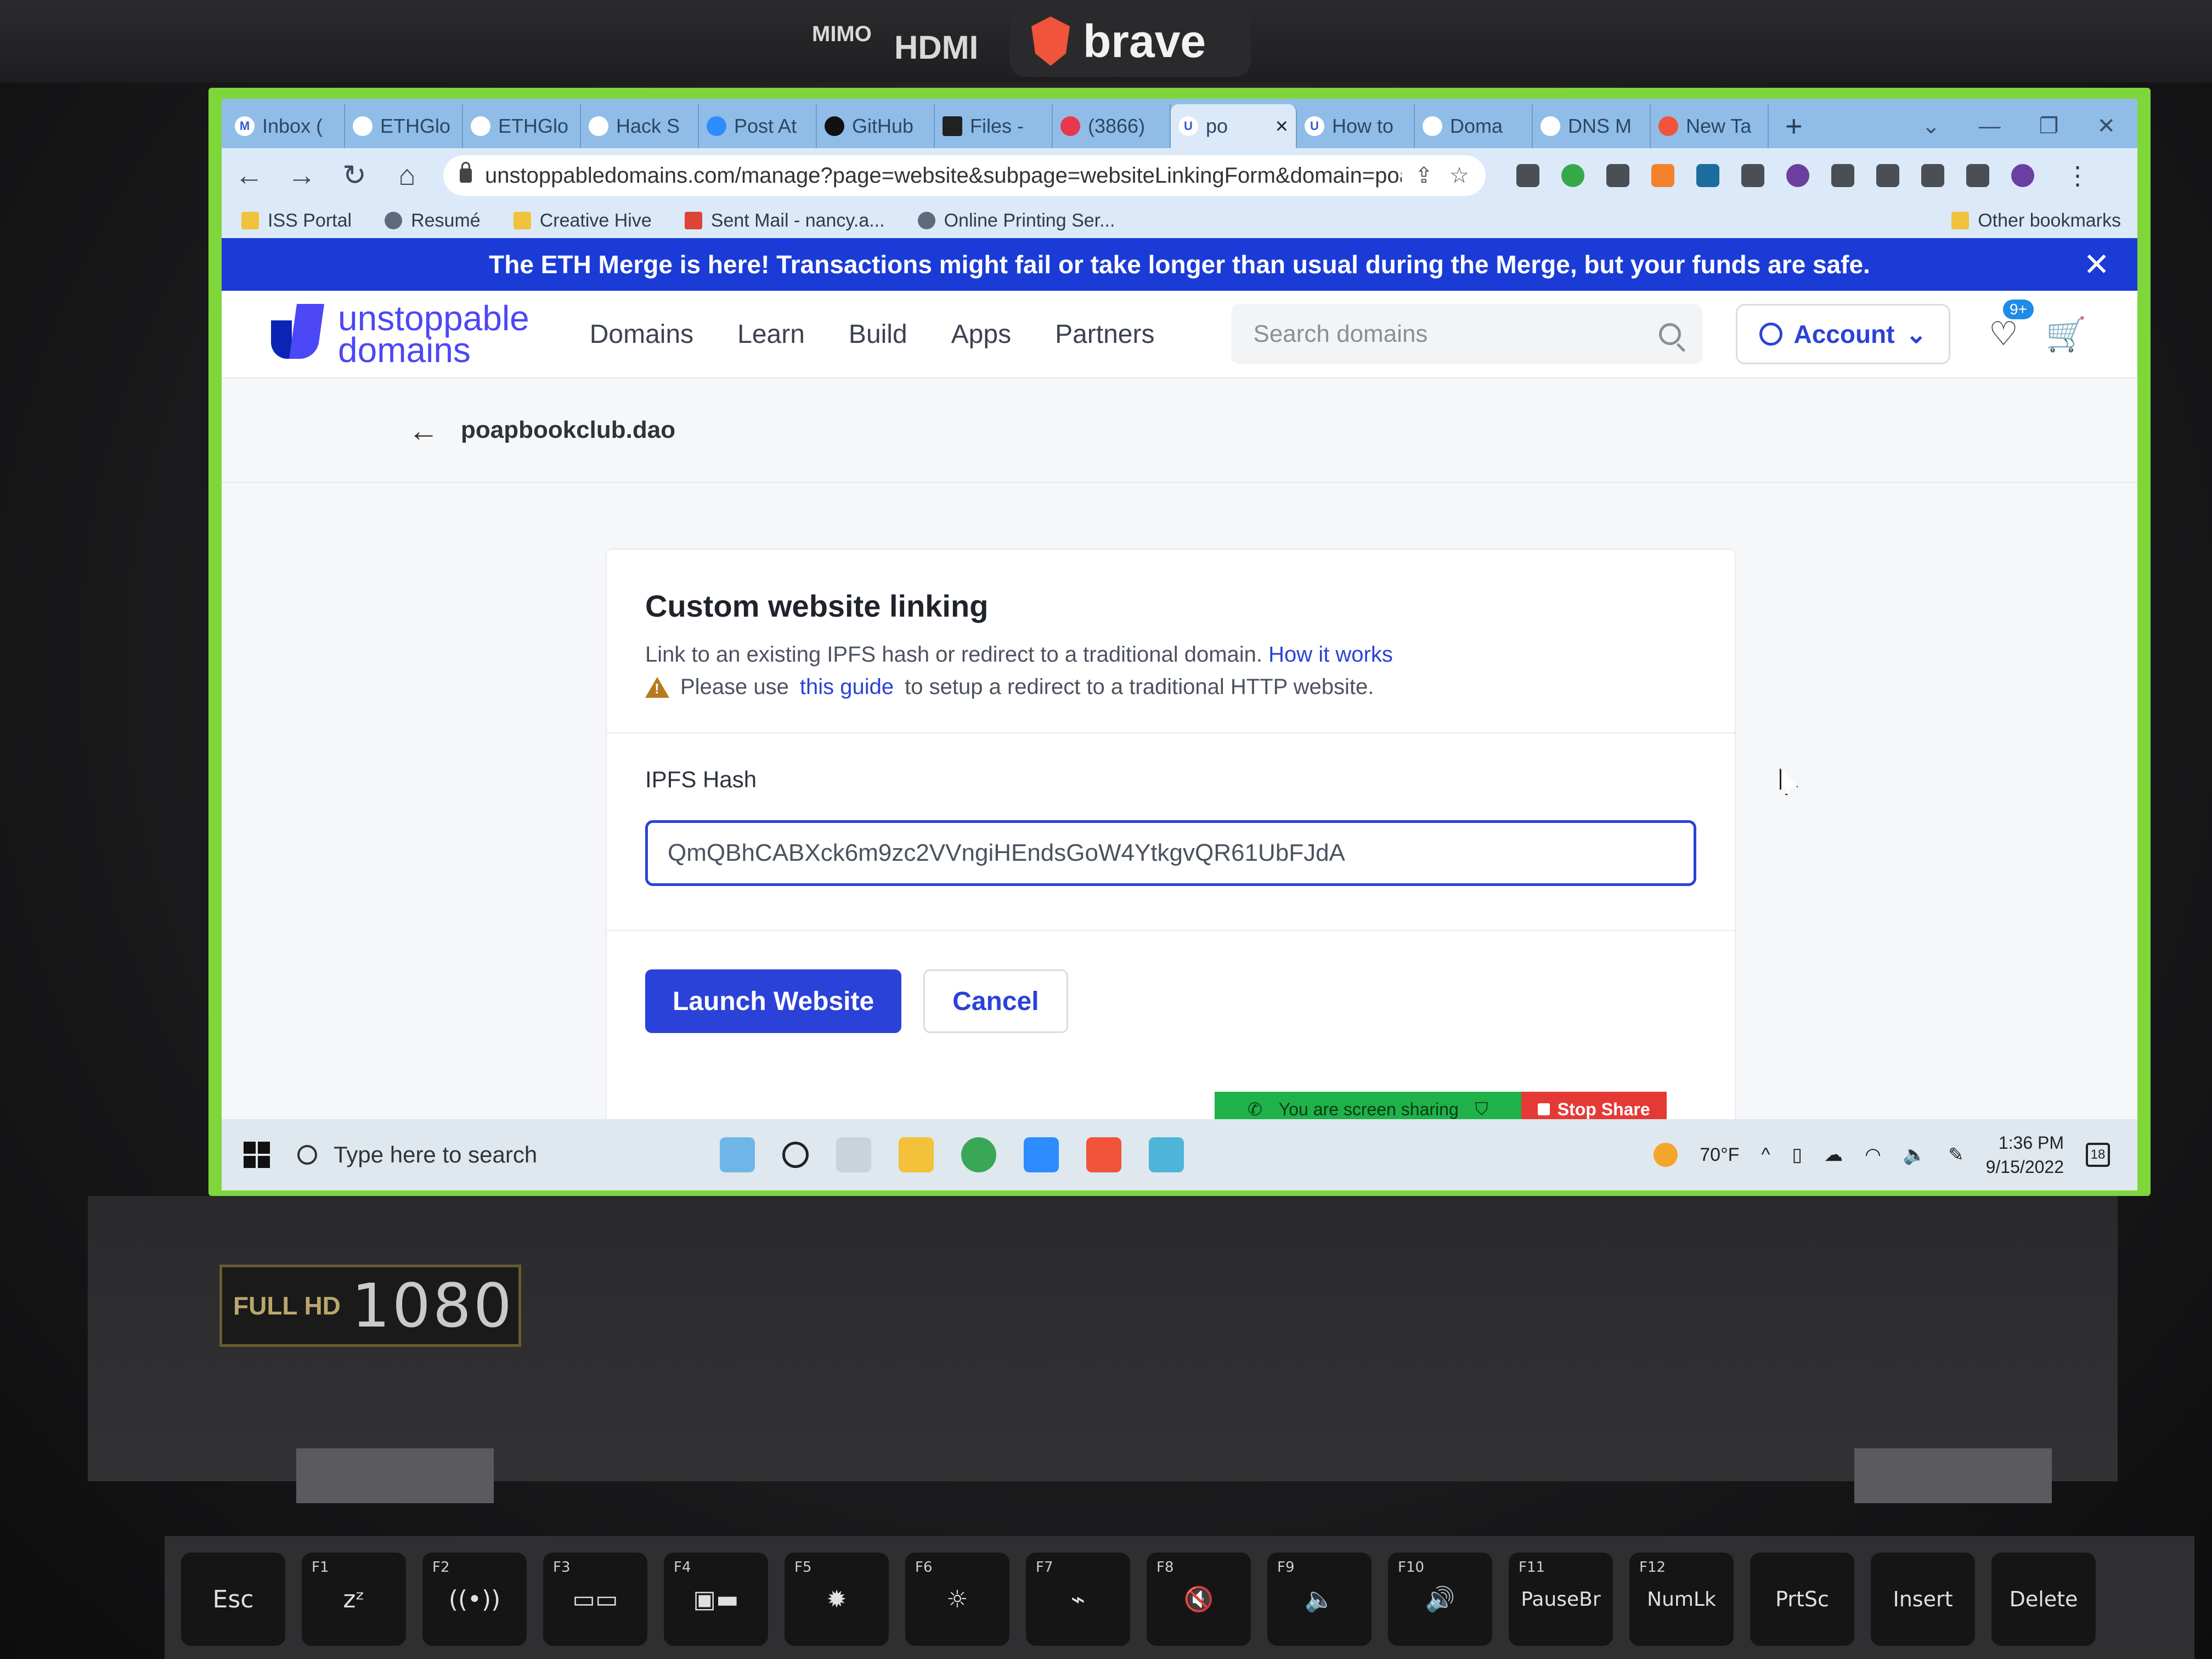 The width and height of the screenshot is (2212, 1659). I want to click on file-explorer-icon, so click(916, 1154).